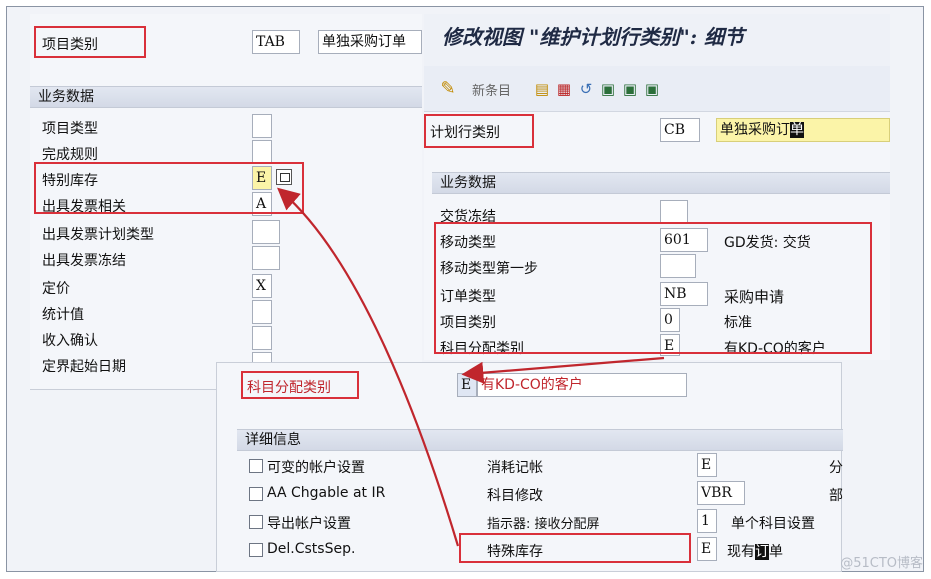 This screenshot has width=931, height=579. I want to click on arrow-to-acct-assign, so click(563, 370).